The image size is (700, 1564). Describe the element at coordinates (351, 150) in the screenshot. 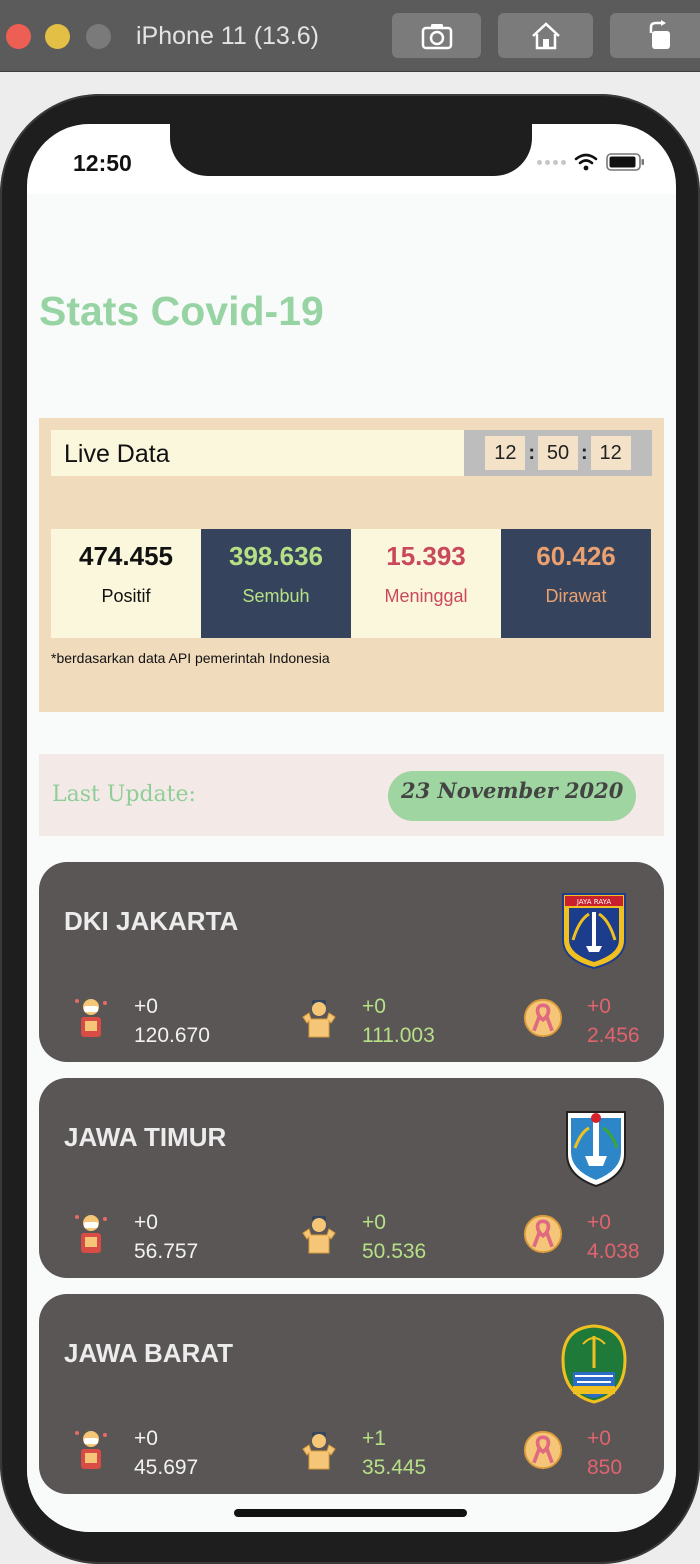

I see `notch` at that location.